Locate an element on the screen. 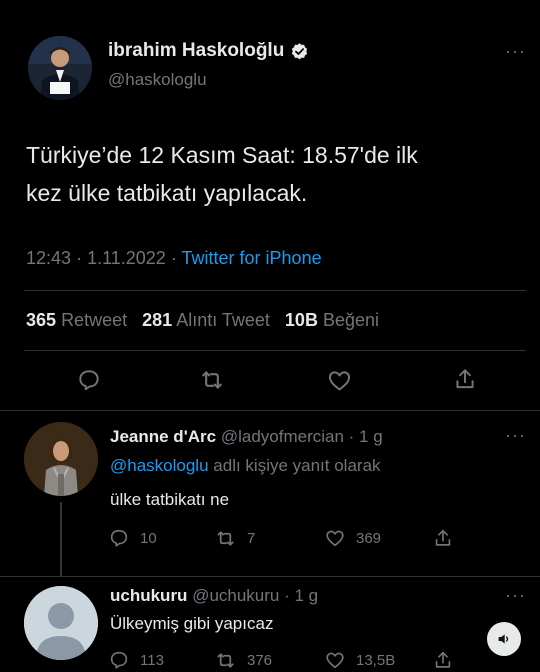  like-count: 10B is located at coordinates (301, 320).